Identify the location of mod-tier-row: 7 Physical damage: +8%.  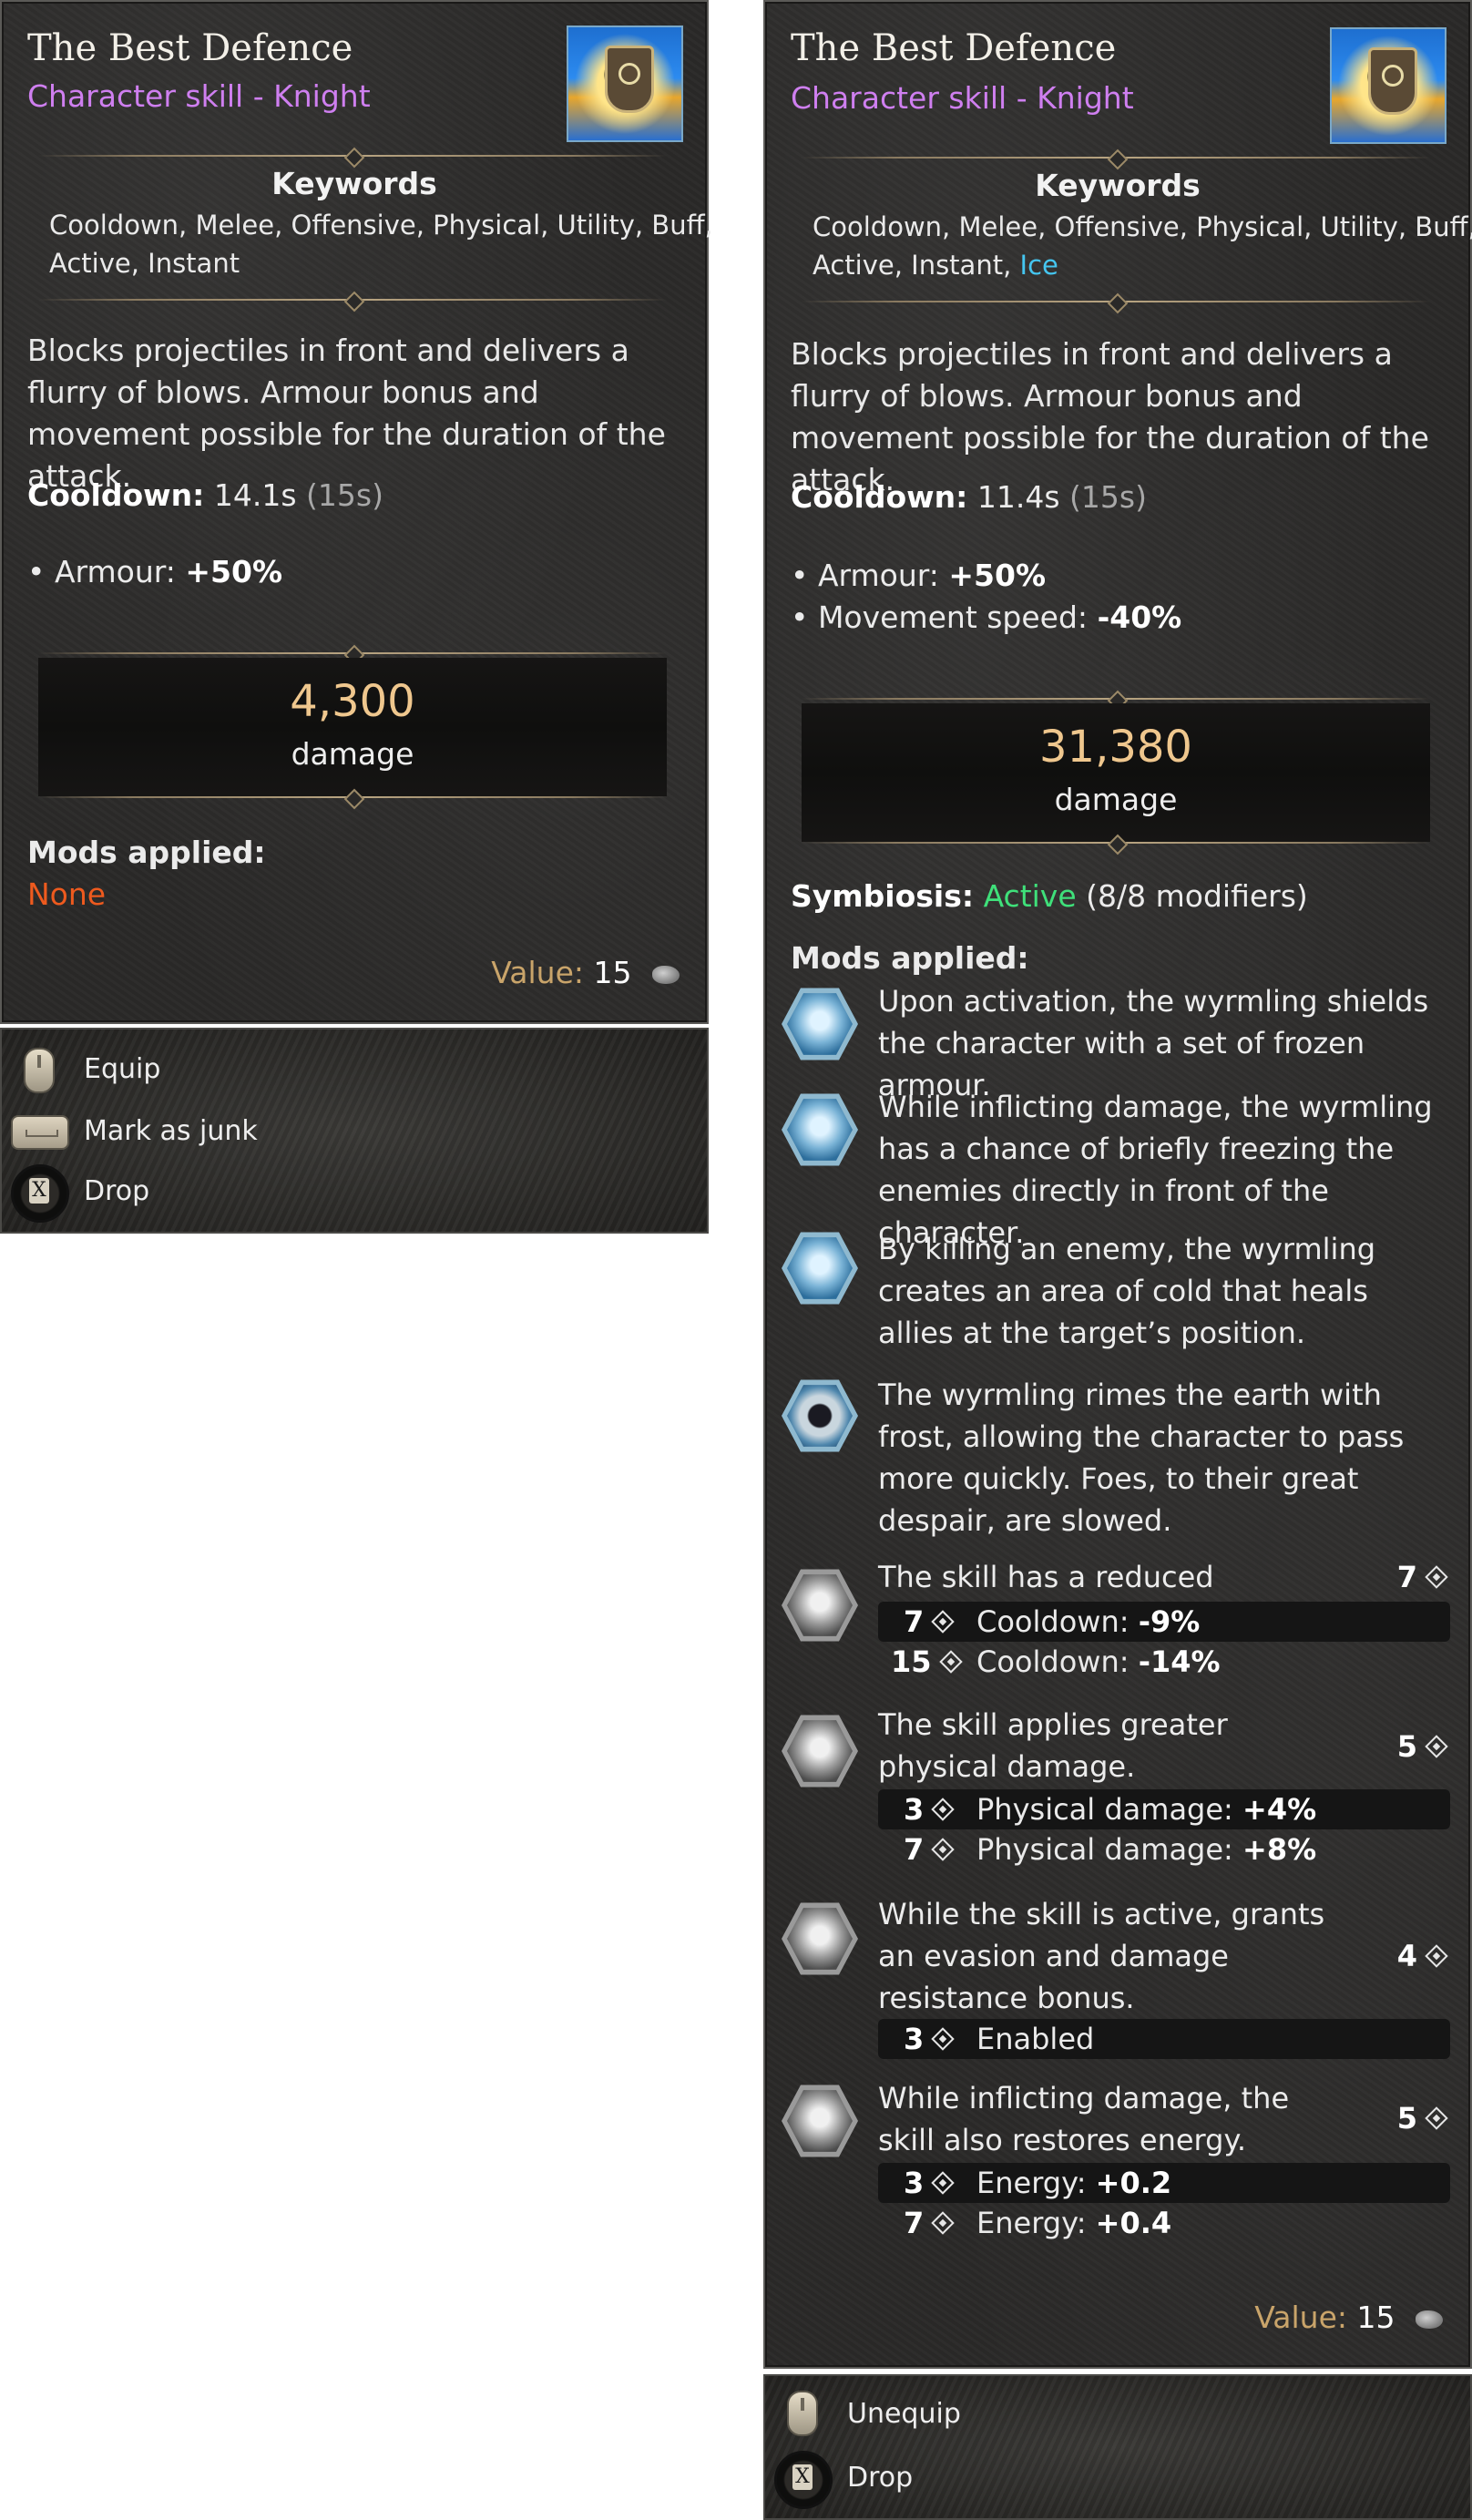
(1164, 1850).